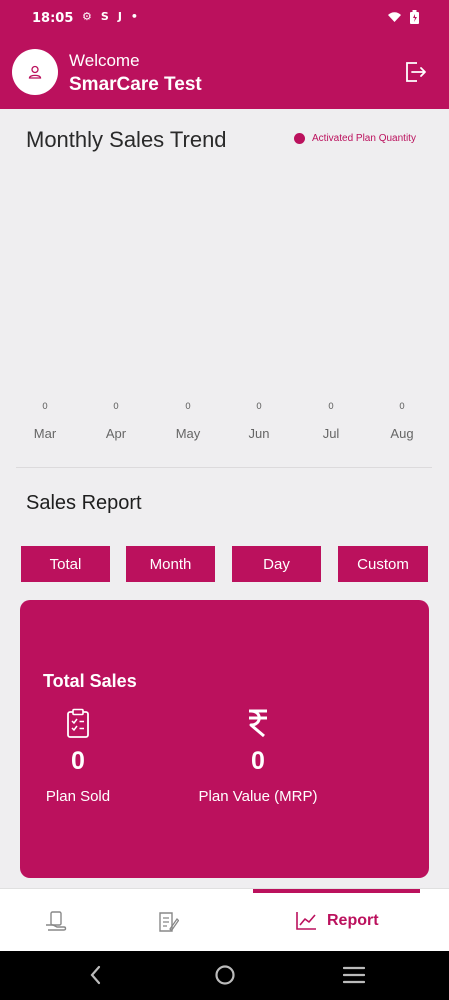 The width and height of the screenshot is (449, 1000). I want to click on s-icon: S, so click(104, 16).